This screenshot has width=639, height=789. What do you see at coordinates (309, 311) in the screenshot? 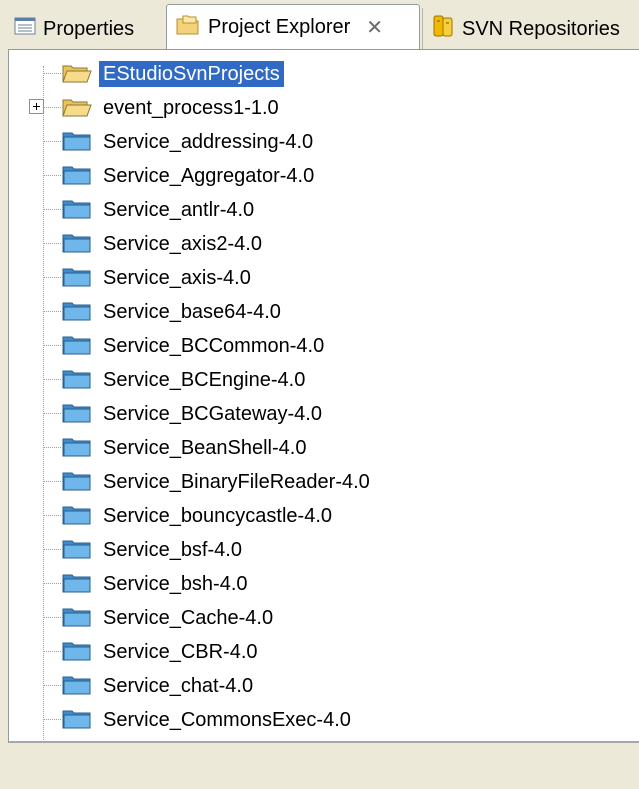
I see `tree-item: Service_base64-4.0` at bounding box center [309, 311].